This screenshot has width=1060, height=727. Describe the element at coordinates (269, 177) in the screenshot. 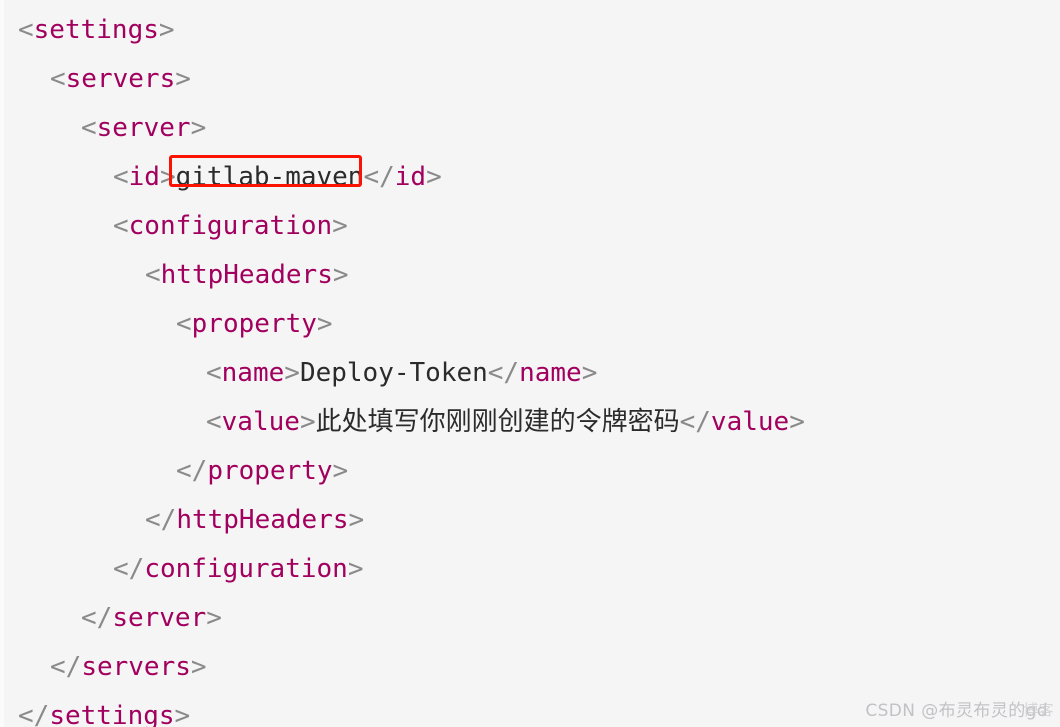

I see `code-token-text: gitlab-maven` at that location.